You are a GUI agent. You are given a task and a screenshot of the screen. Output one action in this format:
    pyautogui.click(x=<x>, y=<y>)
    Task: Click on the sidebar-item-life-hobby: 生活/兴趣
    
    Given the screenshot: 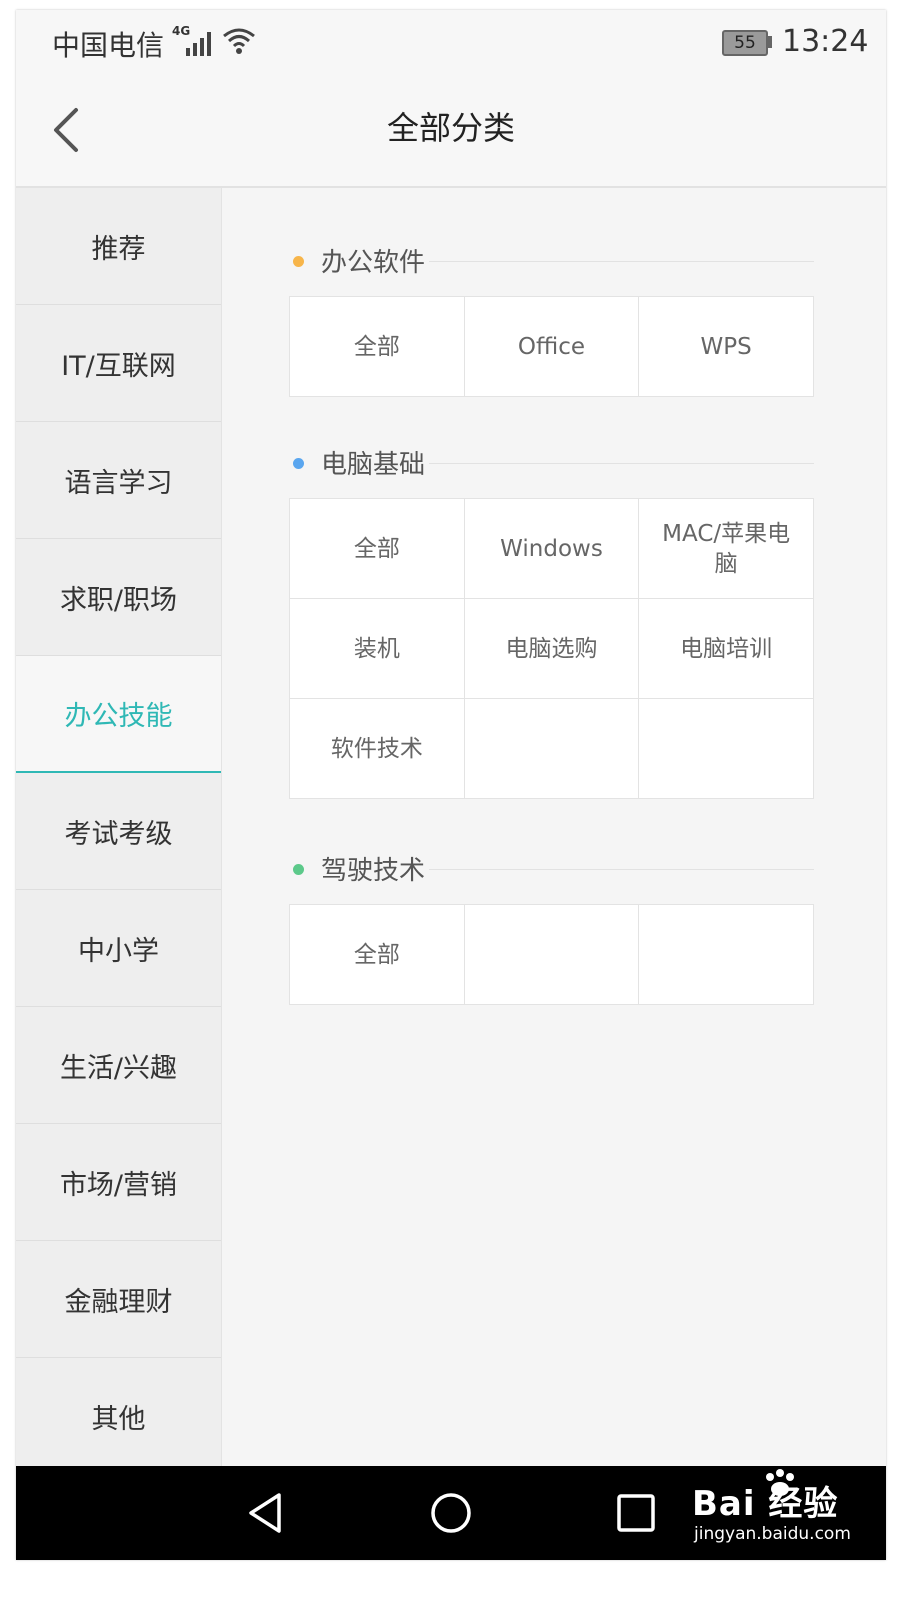 What is the action you would take?
    pyautogui.click(x=118, y=1065)
    